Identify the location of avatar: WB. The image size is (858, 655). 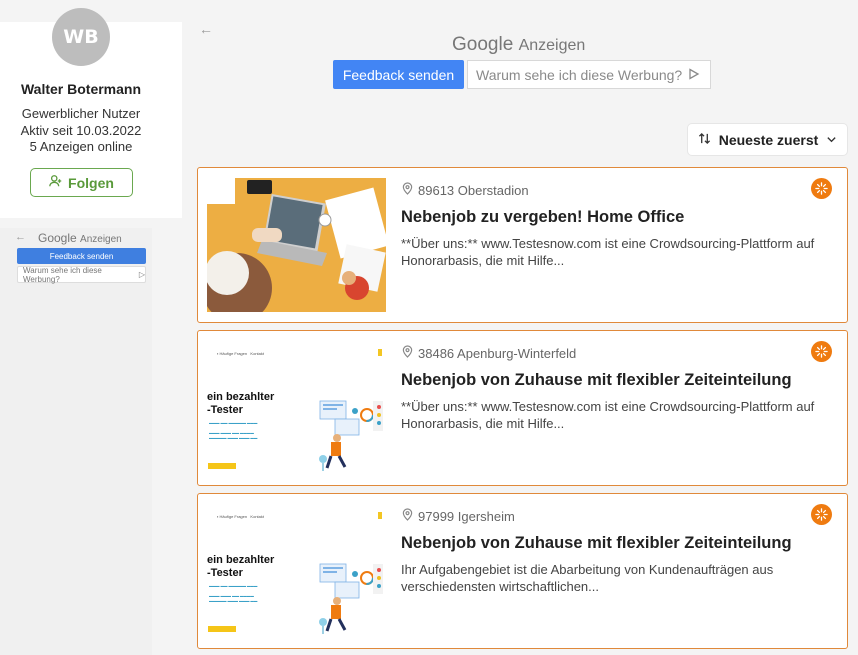
(81, 37).